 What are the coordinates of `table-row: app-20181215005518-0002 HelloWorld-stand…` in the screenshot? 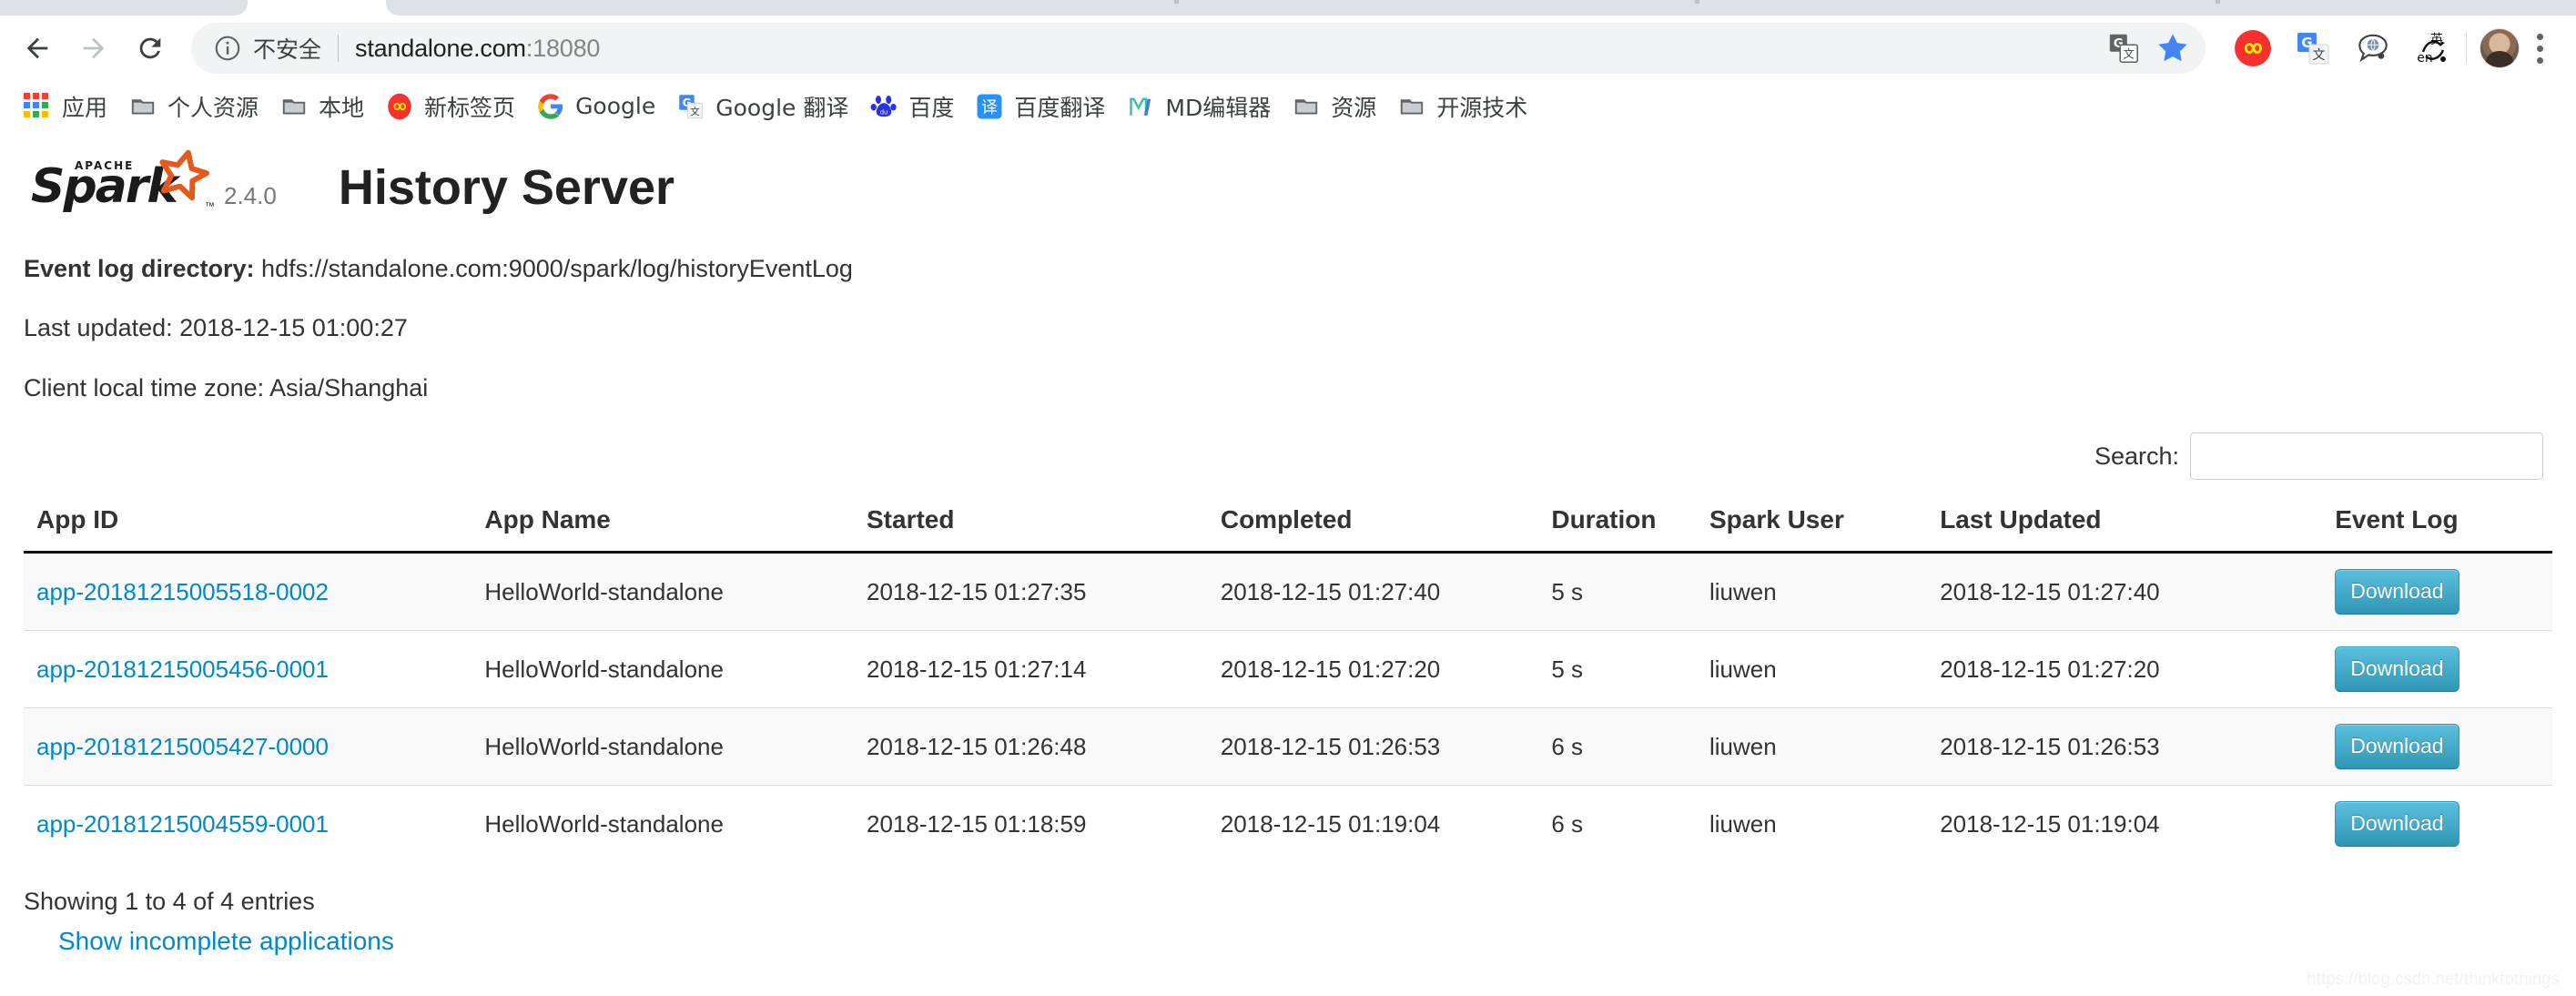 It's located at (1288, 591).